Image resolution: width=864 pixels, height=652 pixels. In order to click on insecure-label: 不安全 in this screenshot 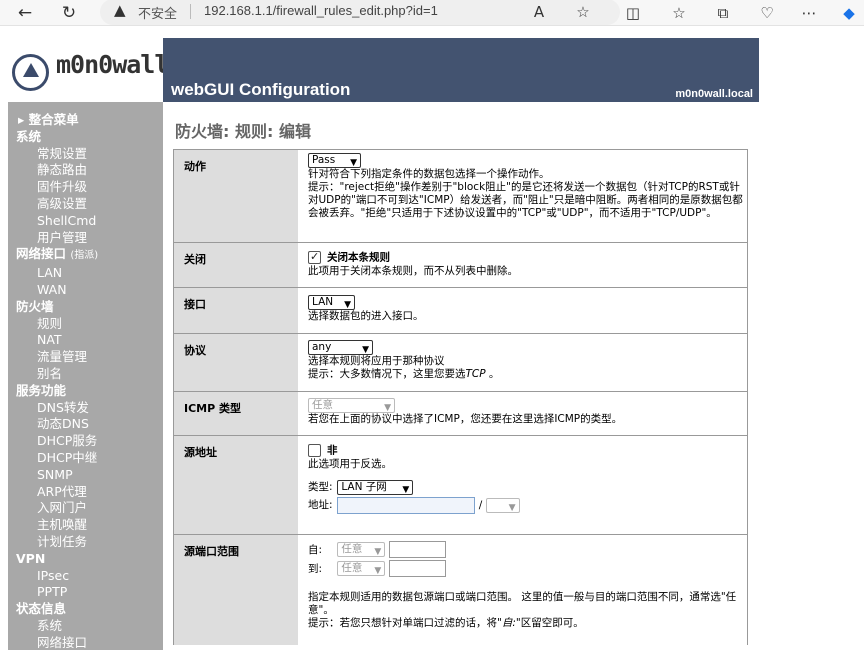, I will do `click(157, 12)`.